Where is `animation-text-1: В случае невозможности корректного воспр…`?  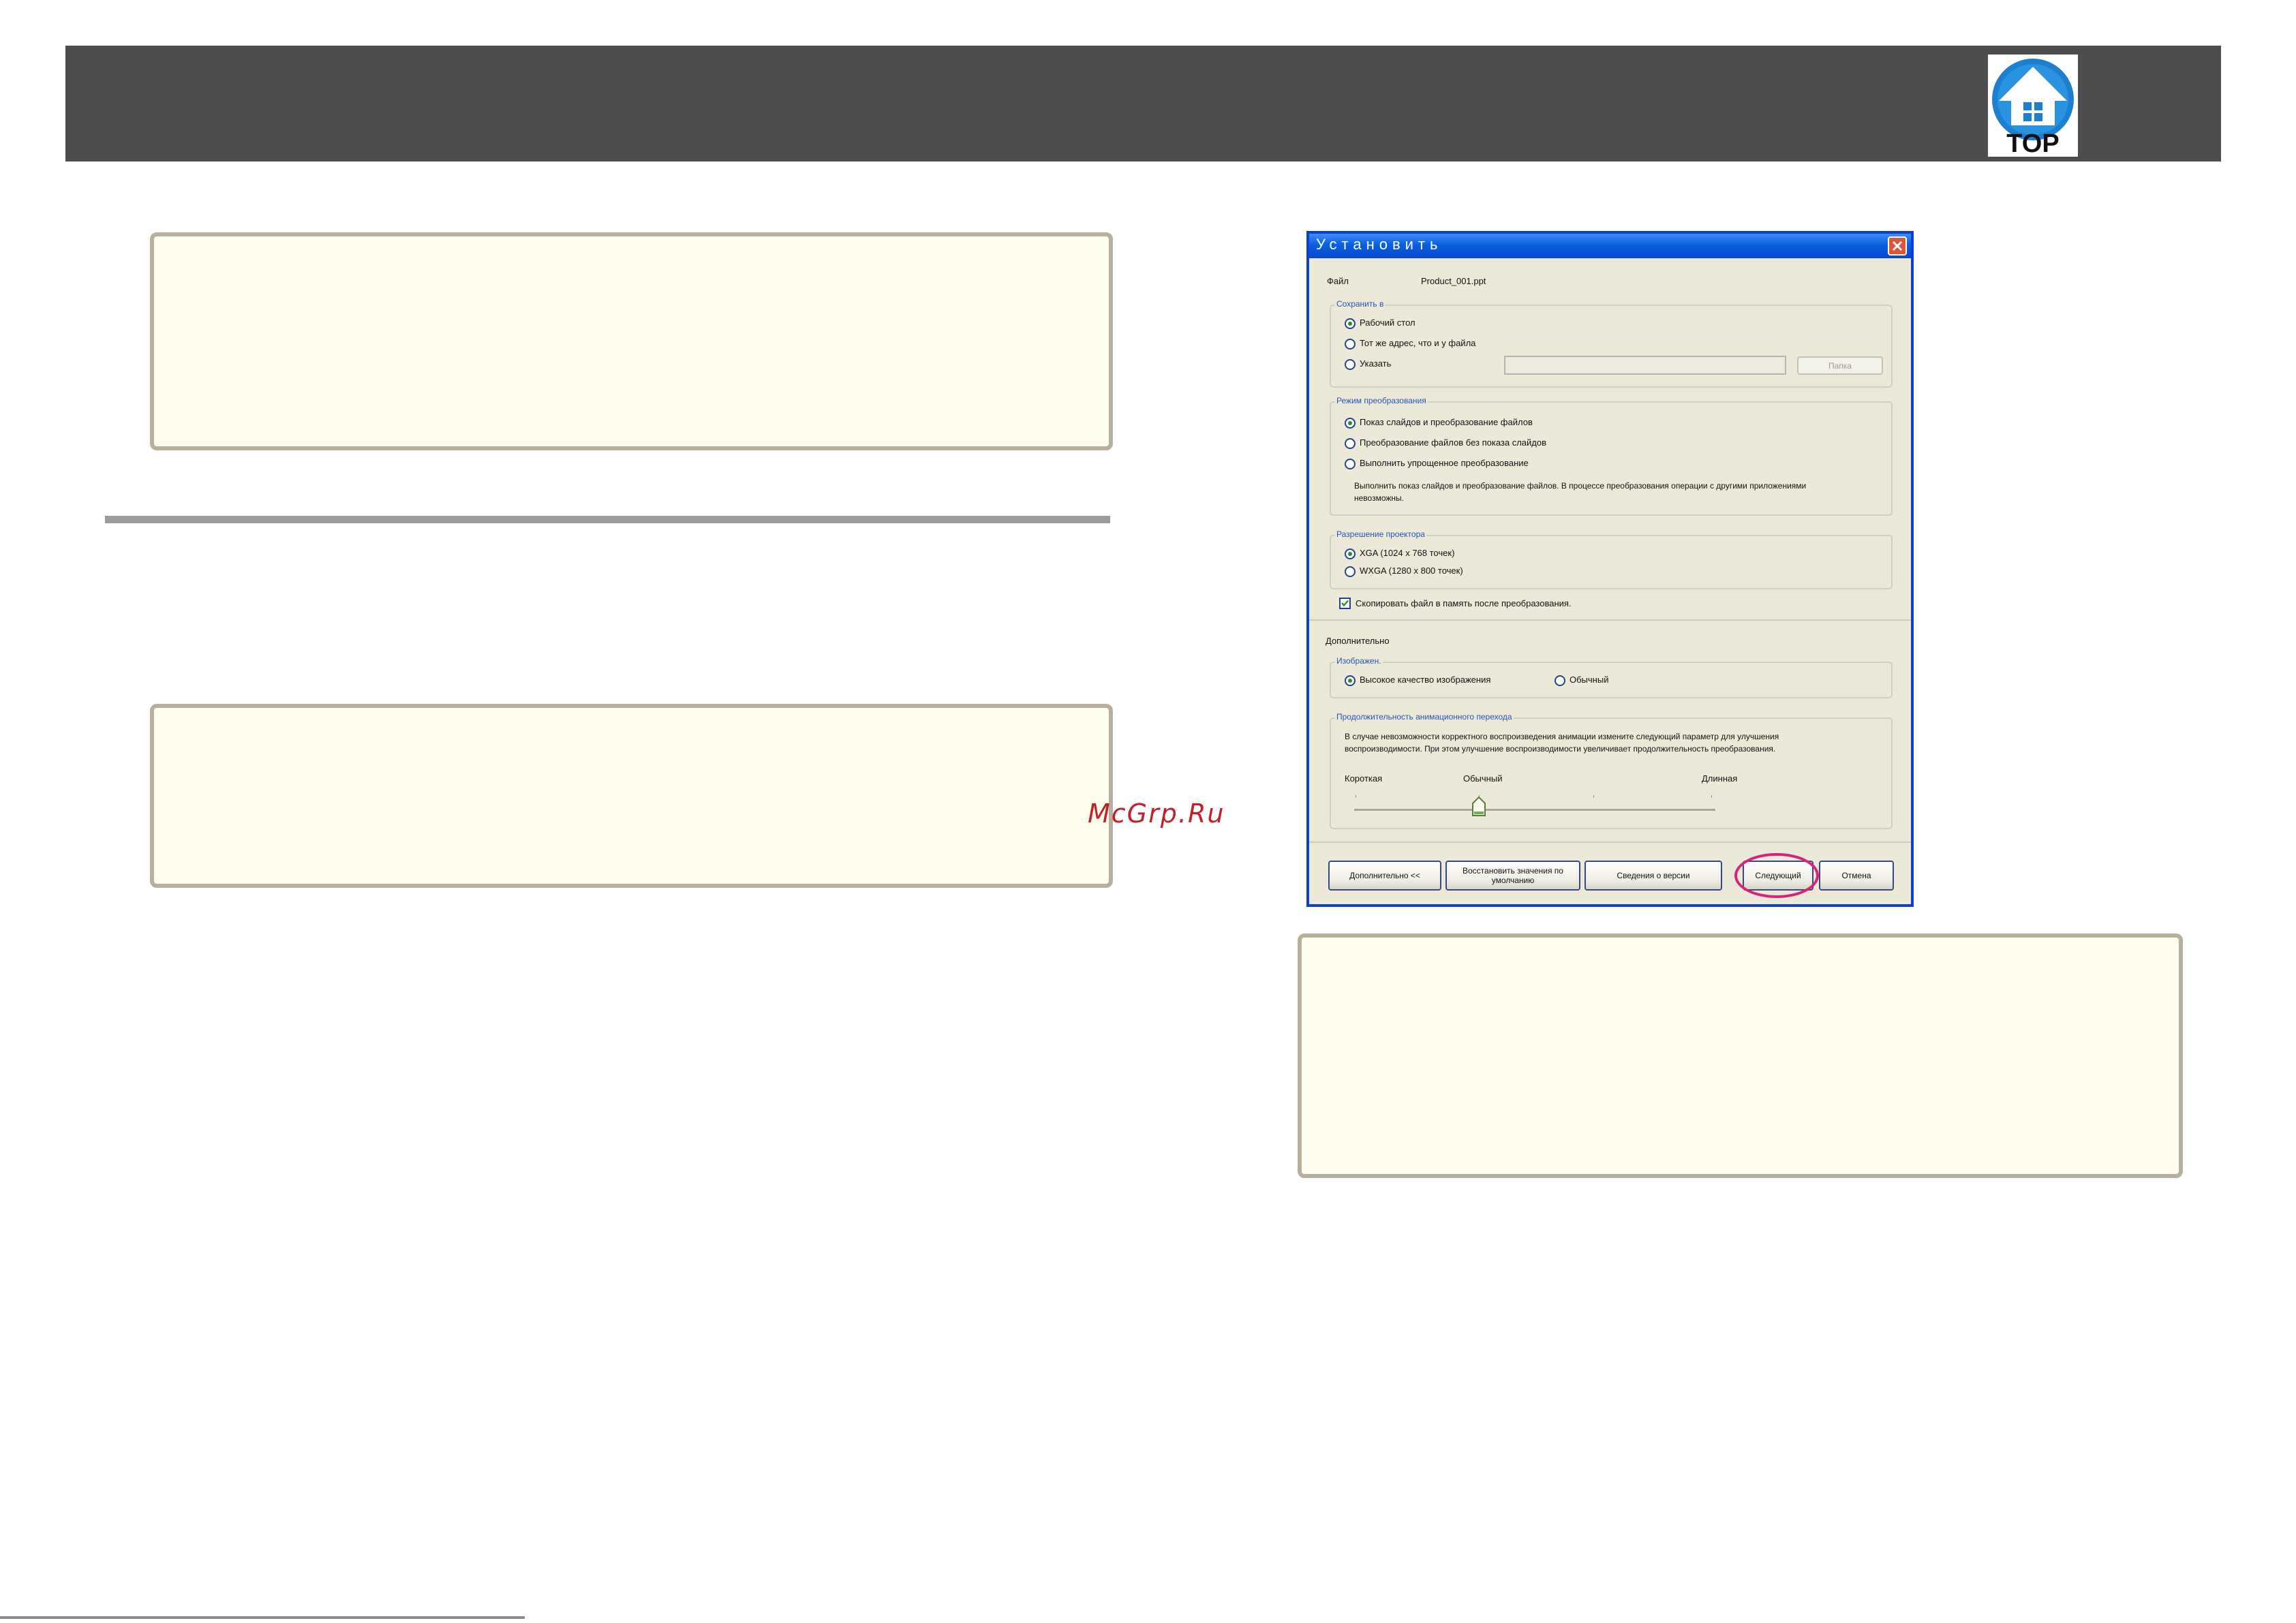 animation-text-1: В случае невозможности корректного воспр… is located at coordinates (1562, 736).